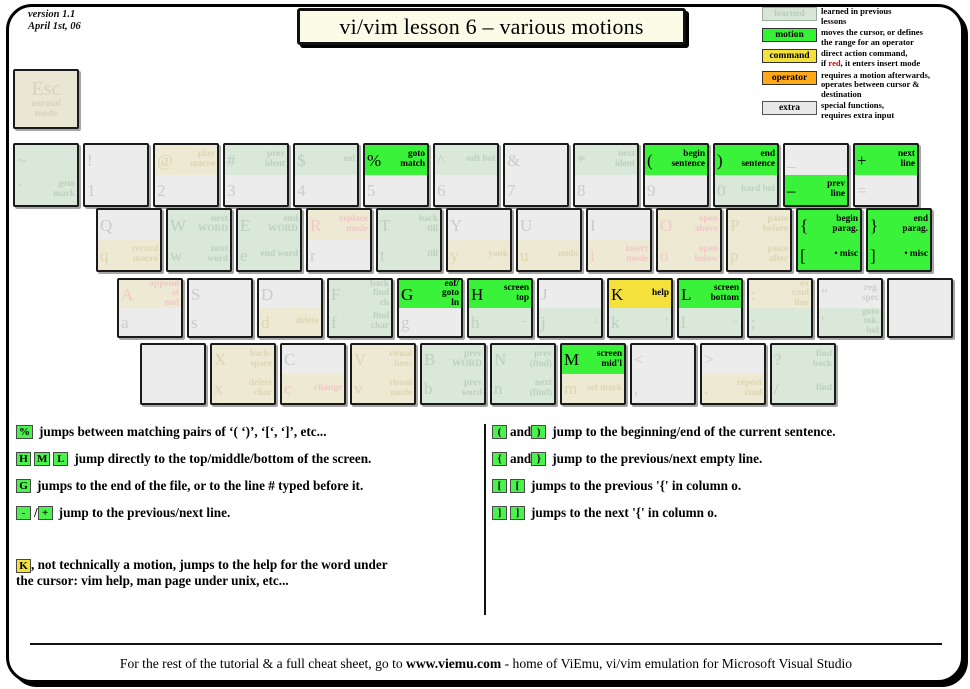 The height and width of the screenshot is (689, 970). I want to click on key-label: set mark, so click(604, 387).